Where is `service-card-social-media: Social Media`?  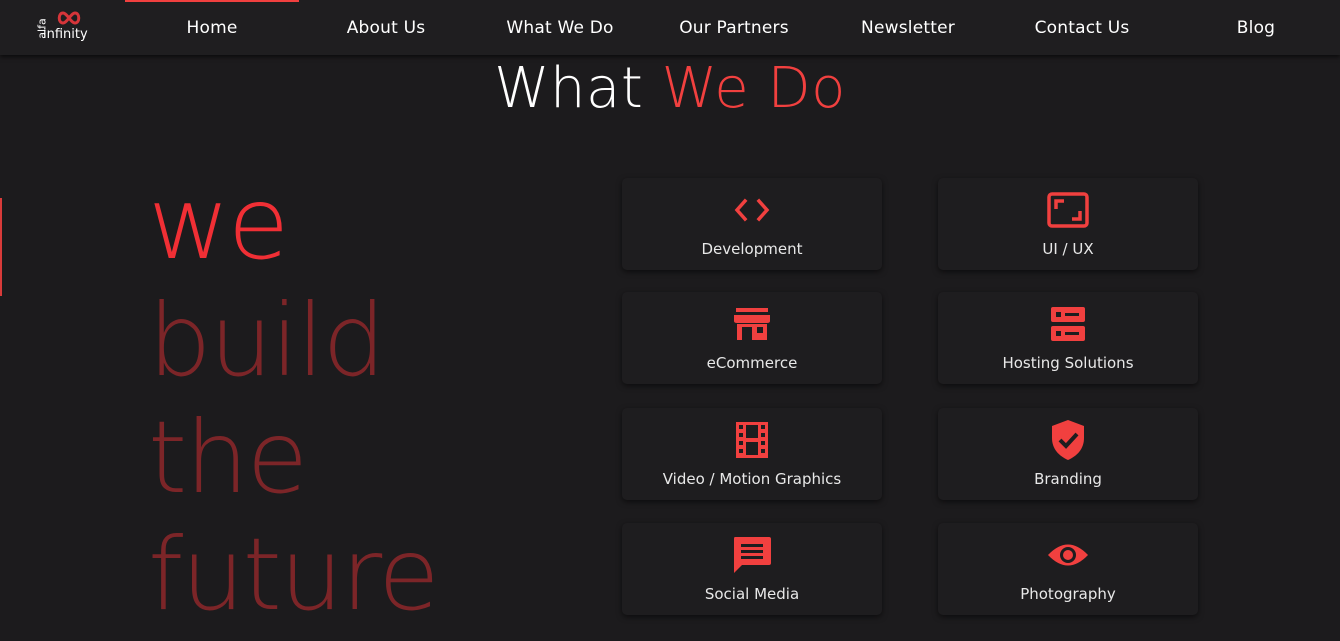
service-card-social-media: Social Media is located at coordinates (752, 569).